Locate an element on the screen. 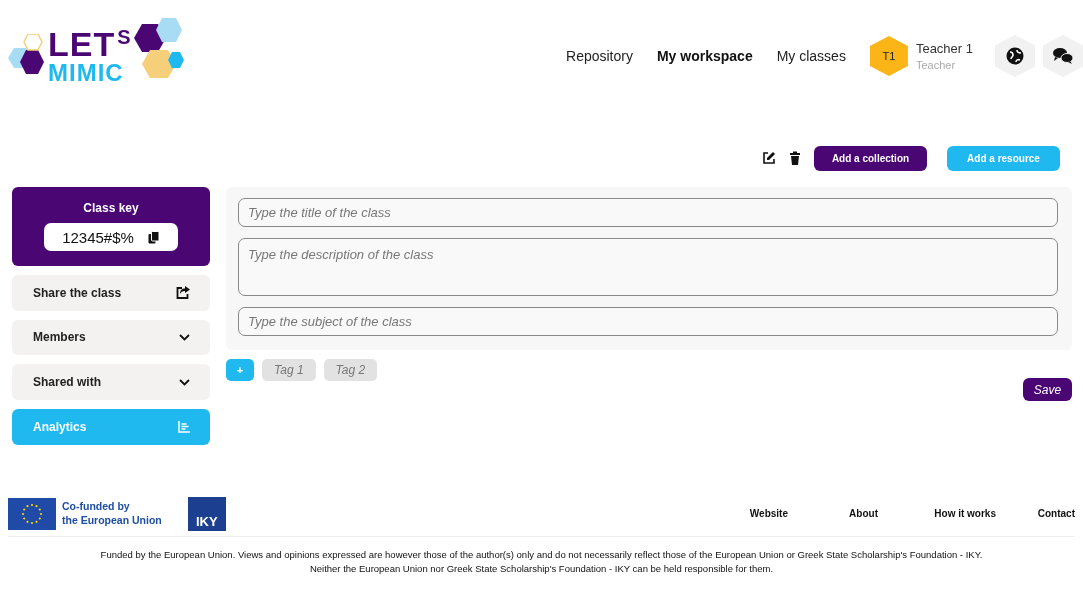 The height and width of the screenshot is (592, 1083). add-collection-button: Add a collection is located at coordinates (870, 158).